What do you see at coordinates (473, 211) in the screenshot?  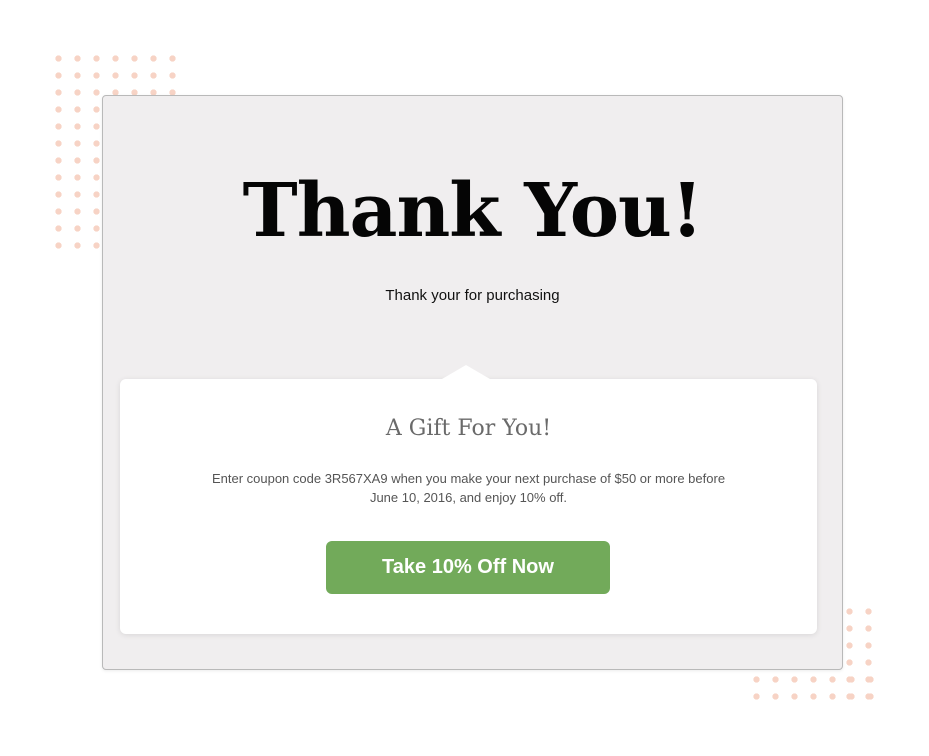 I see `page-title: Thank You!` at bounding box center [473, 211].